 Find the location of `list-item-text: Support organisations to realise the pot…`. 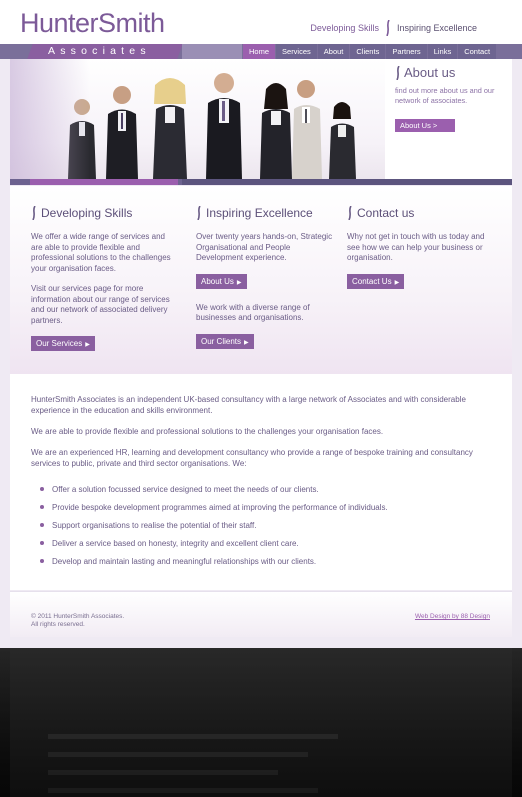

list-item-text: Support organisations to realise the pot… is located at coordinates (154, 525).